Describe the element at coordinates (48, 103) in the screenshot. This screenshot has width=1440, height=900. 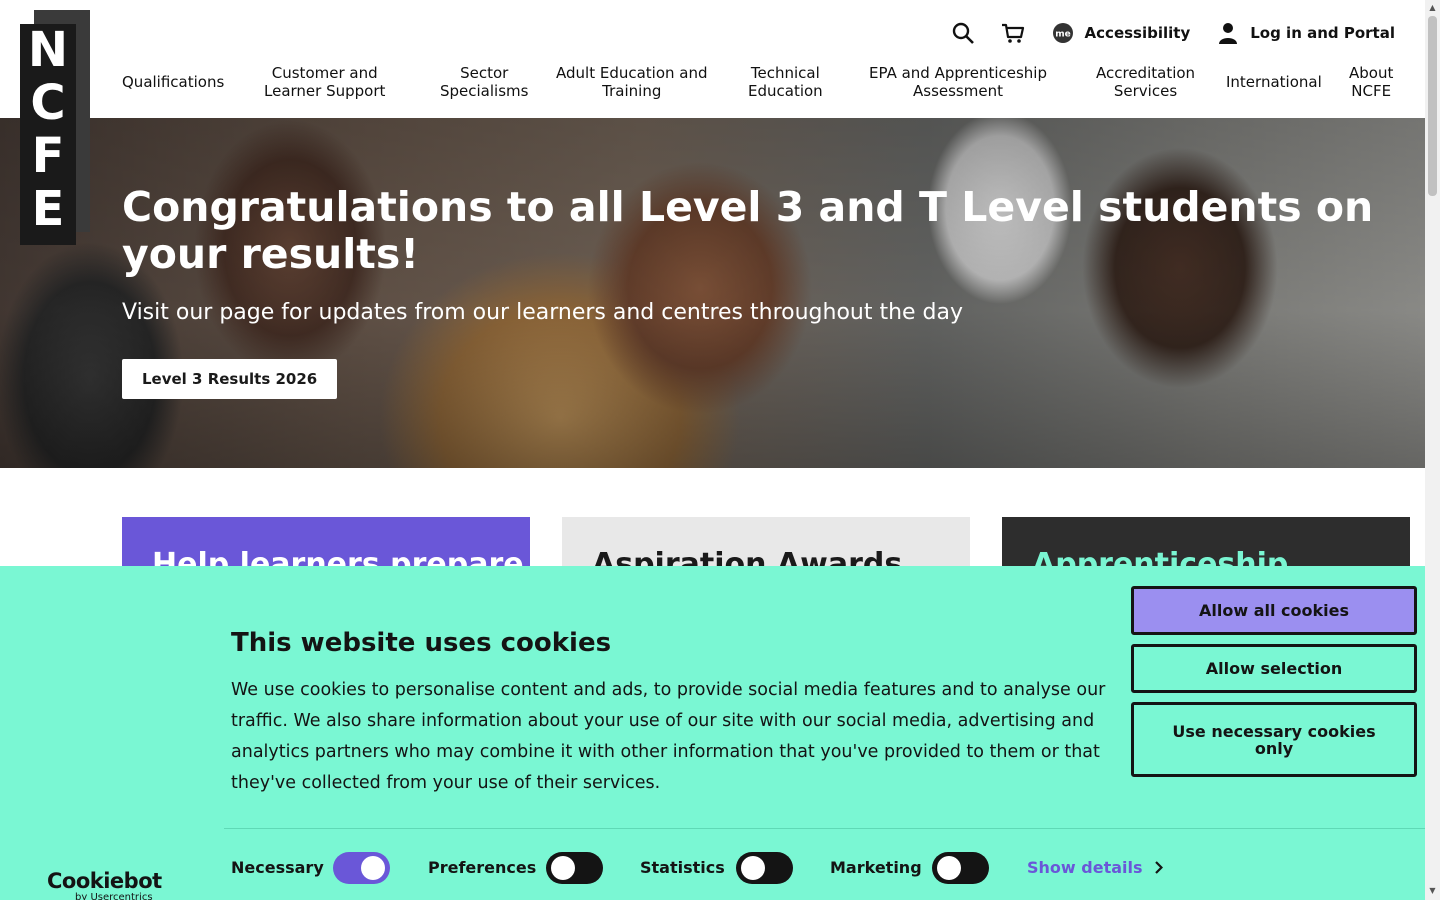
I see `logo-letter-c: C` at that location.